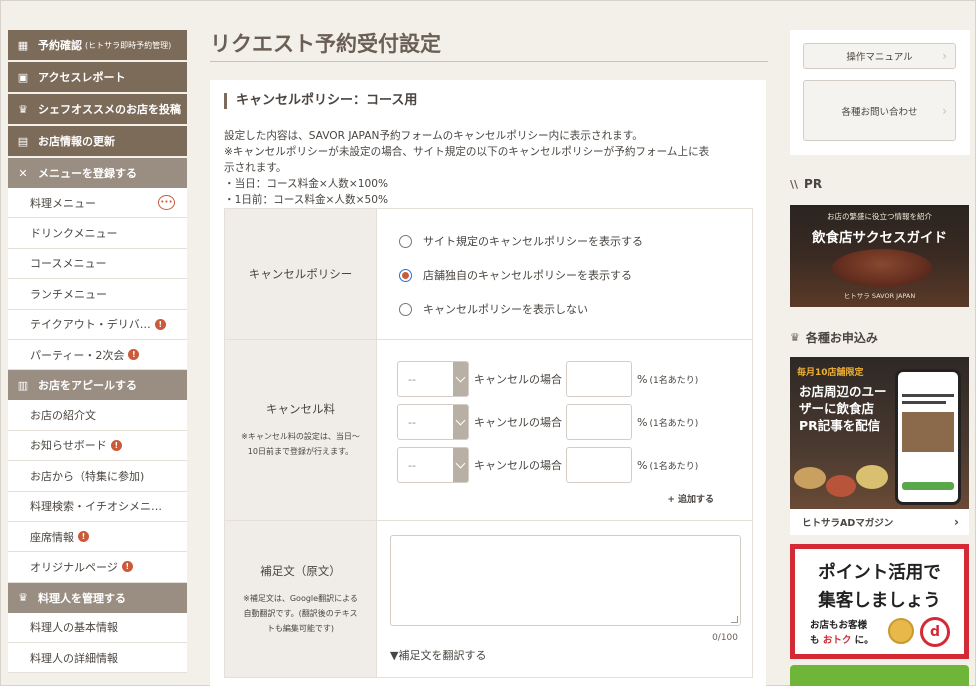 This screenshot has width=976, height=686. I want to click on sidebar-header-reservation: ▦ 予約確認 (ヒトサラ即時予約管理), so click(97, 45).